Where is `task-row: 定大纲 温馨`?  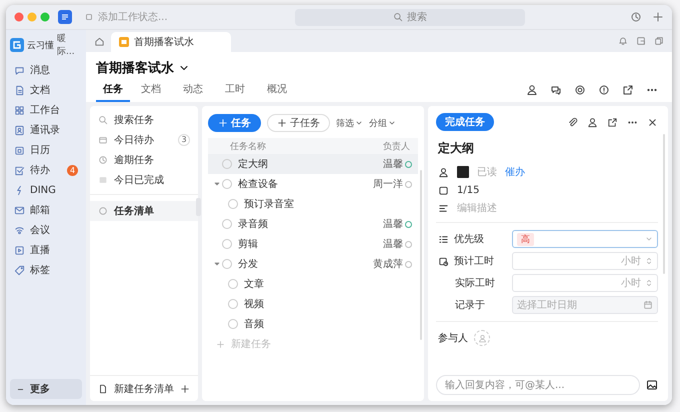 task-row: 定大纲 温馨 is located at coordinates (313, 164).